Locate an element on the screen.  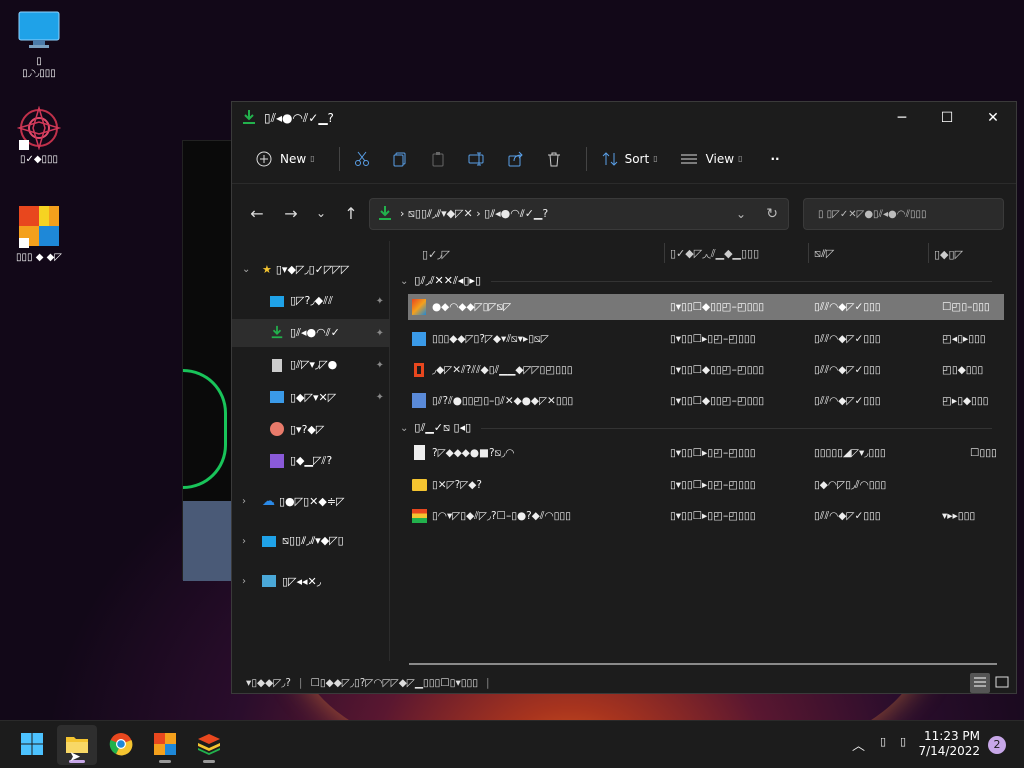
refresh-icon: ↻ is located at coordinates (772, 214).